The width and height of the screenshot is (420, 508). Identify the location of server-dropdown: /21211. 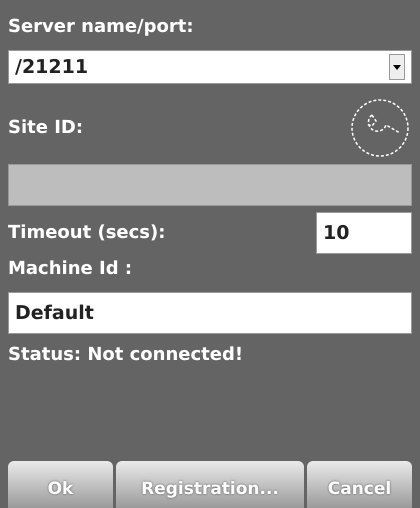
(210, 67).